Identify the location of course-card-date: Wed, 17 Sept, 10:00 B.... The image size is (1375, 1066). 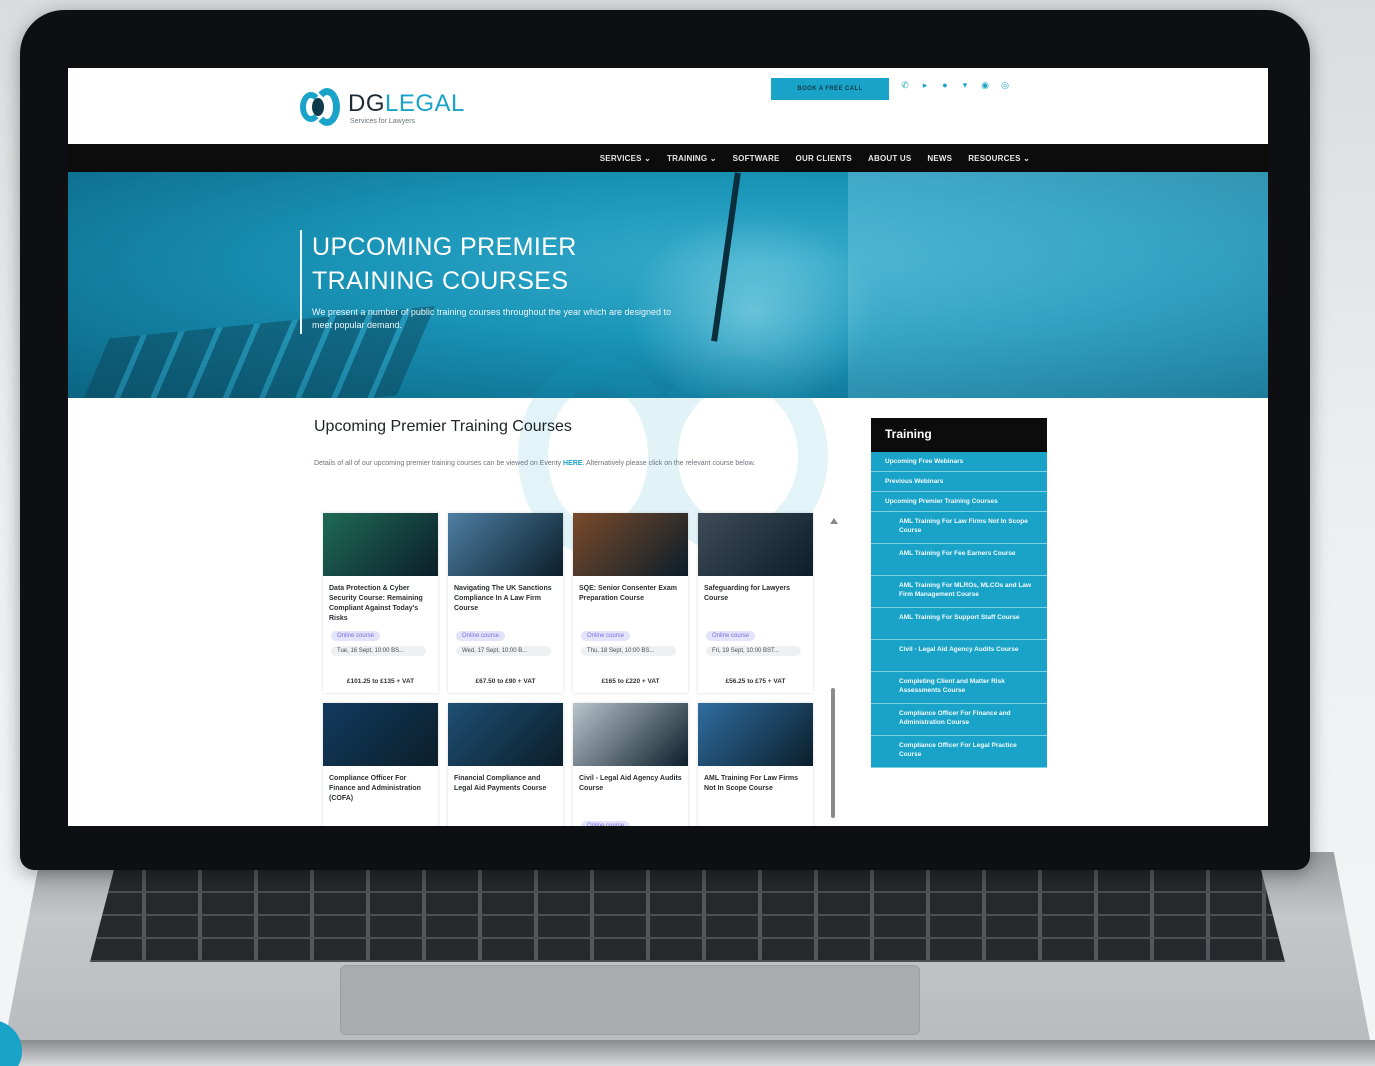
(503, 651).